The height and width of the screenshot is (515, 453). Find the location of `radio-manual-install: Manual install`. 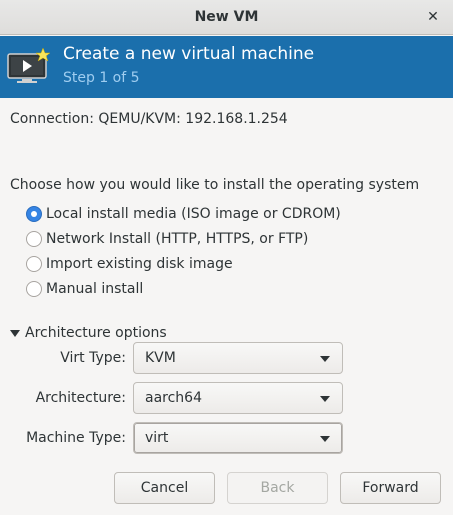

radio-manual-install: Manual install is located at coordinates (84, 289).